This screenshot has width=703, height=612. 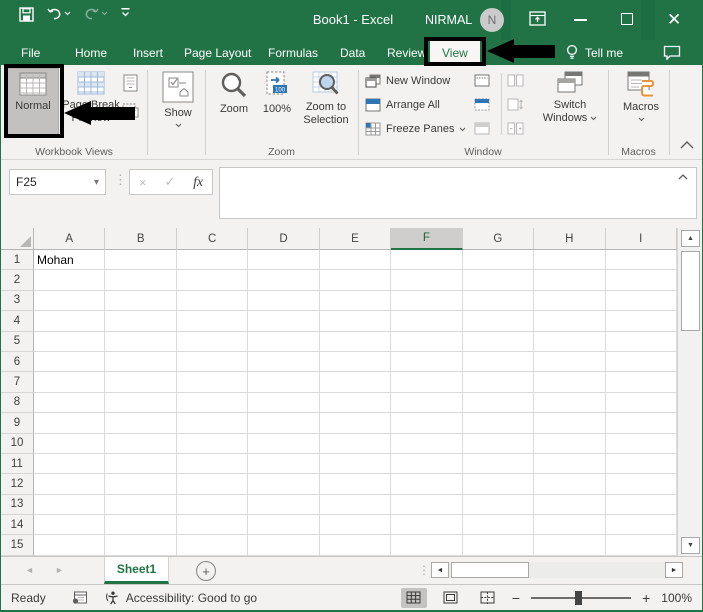 What do you see at coordinates (141, 443) in the screenshot?
I see `cell-B10` at bounding box center [141, 443].